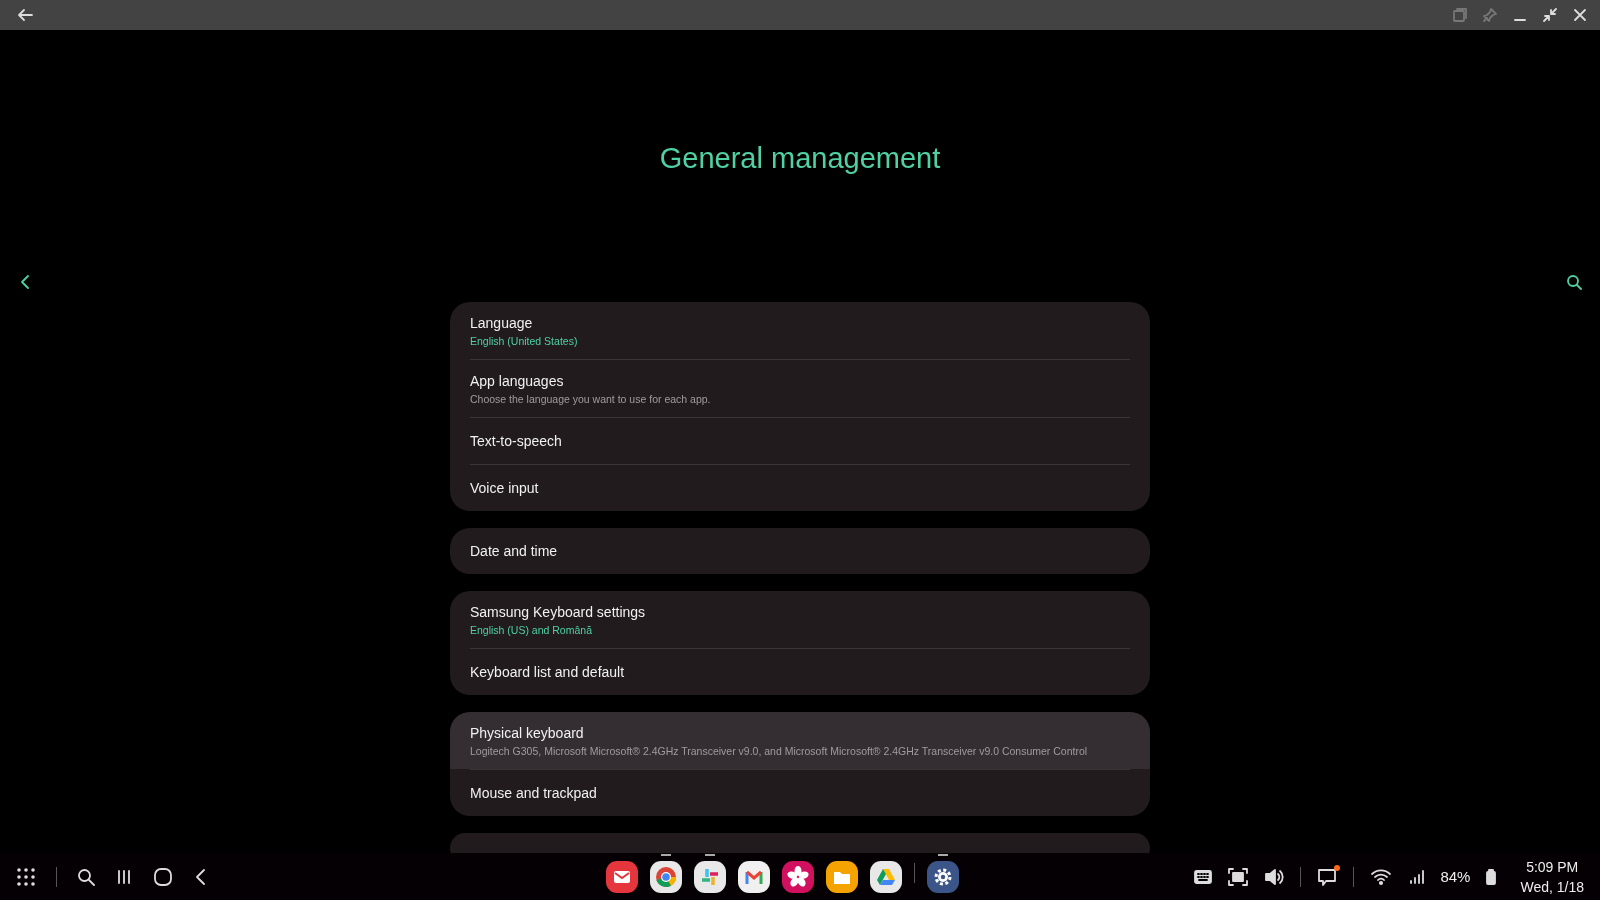 The width and height of the screenshot is (1600, 900). I want to click on settings-item: Keyboard list and default, so click(800, 671).